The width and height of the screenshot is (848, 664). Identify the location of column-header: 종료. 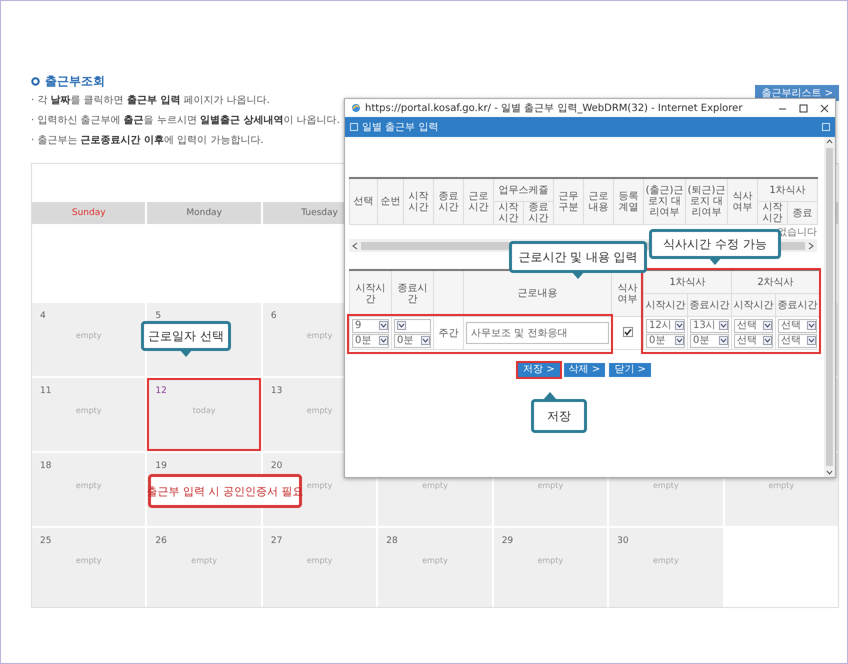
(803, 213).